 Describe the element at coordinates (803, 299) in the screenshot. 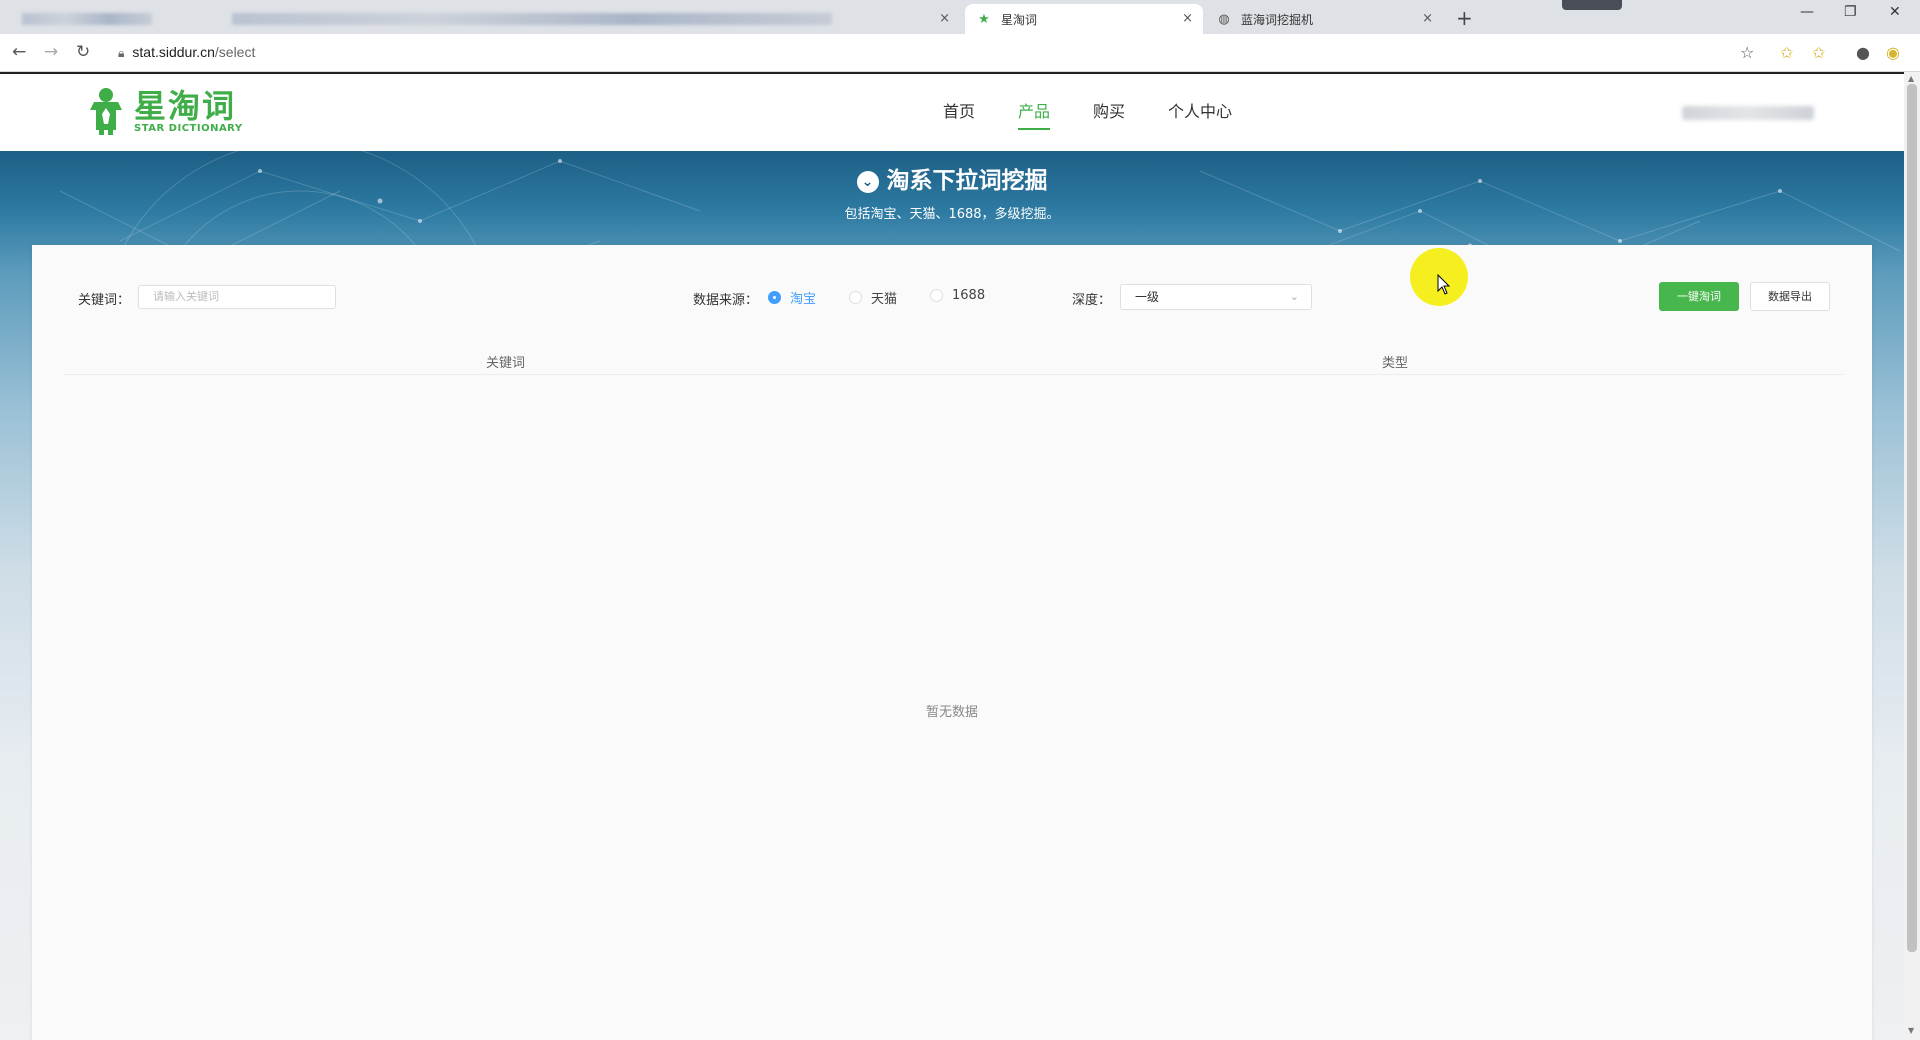

I see `radio-label: 淘宝` at that location.